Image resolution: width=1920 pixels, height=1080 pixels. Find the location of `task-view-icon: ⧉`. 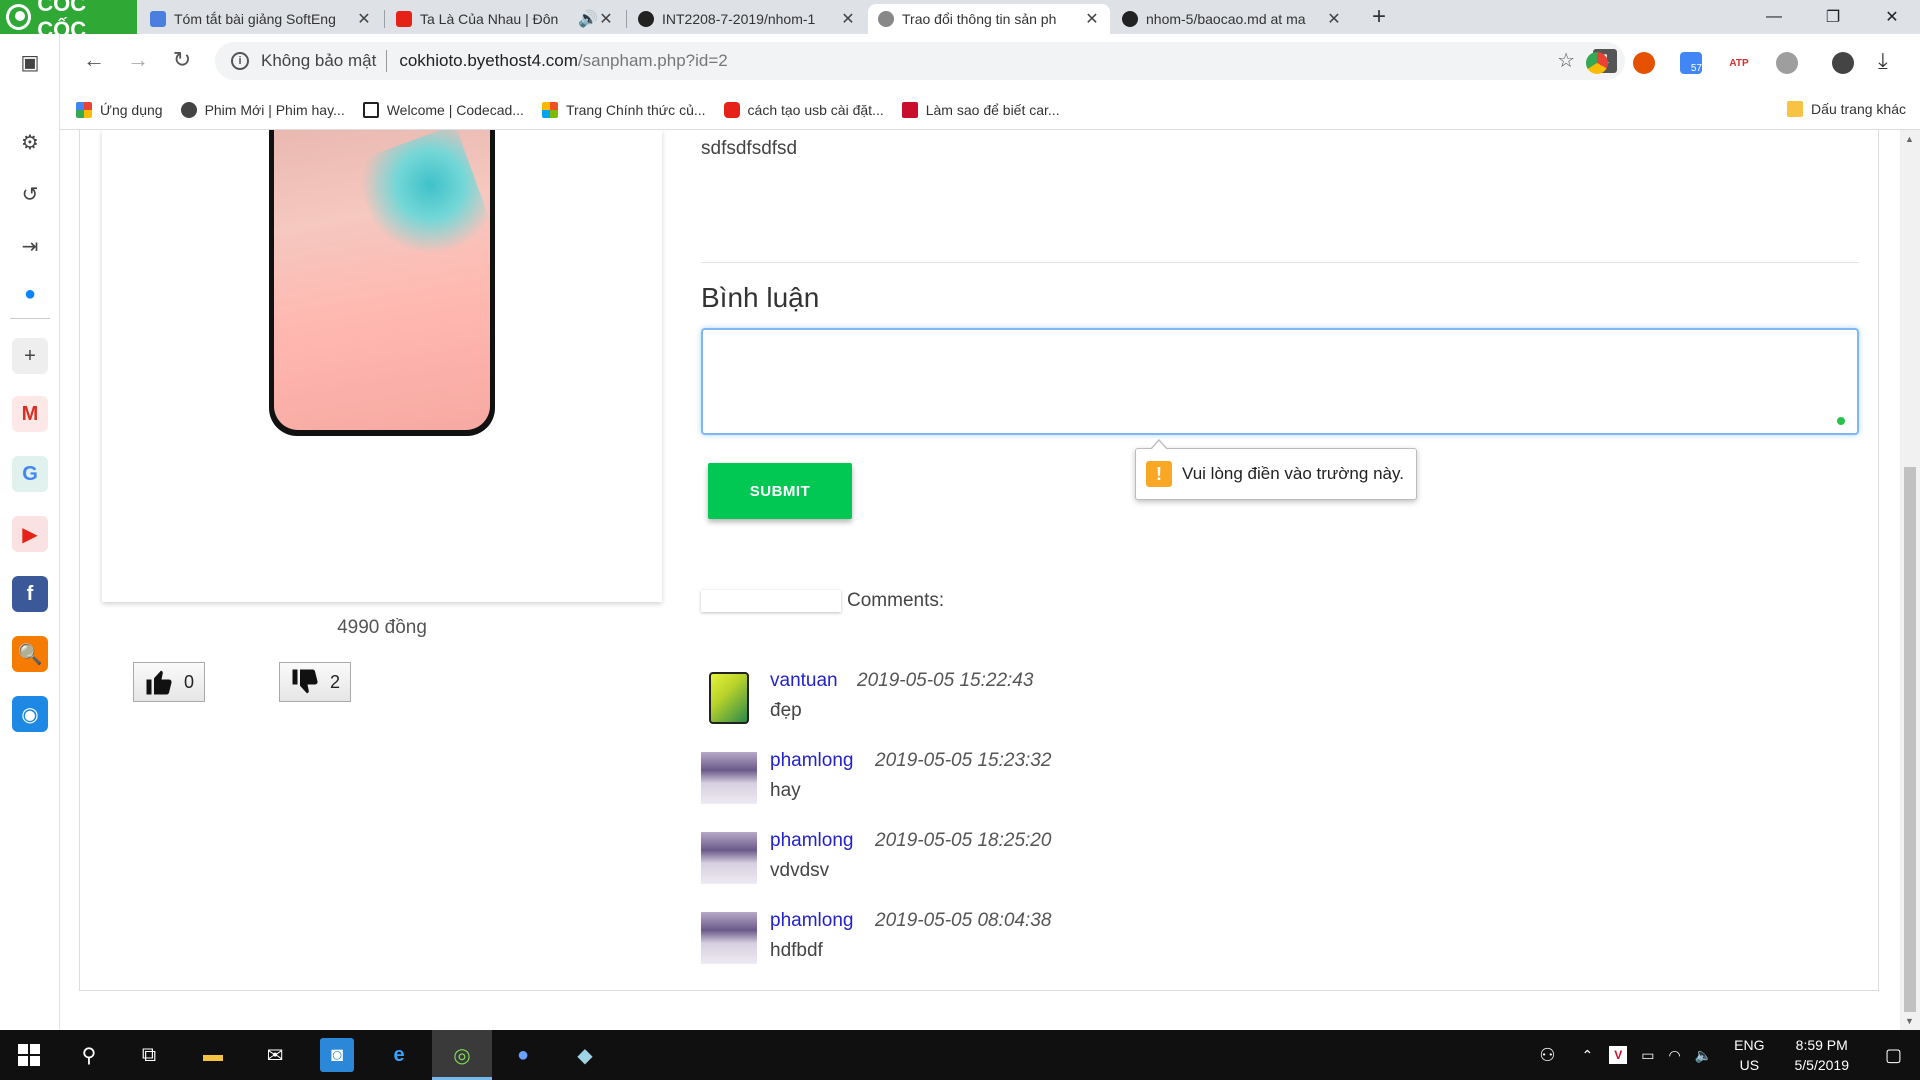

task-view-icon: ⧉ is located at coordinates (149, 1055).